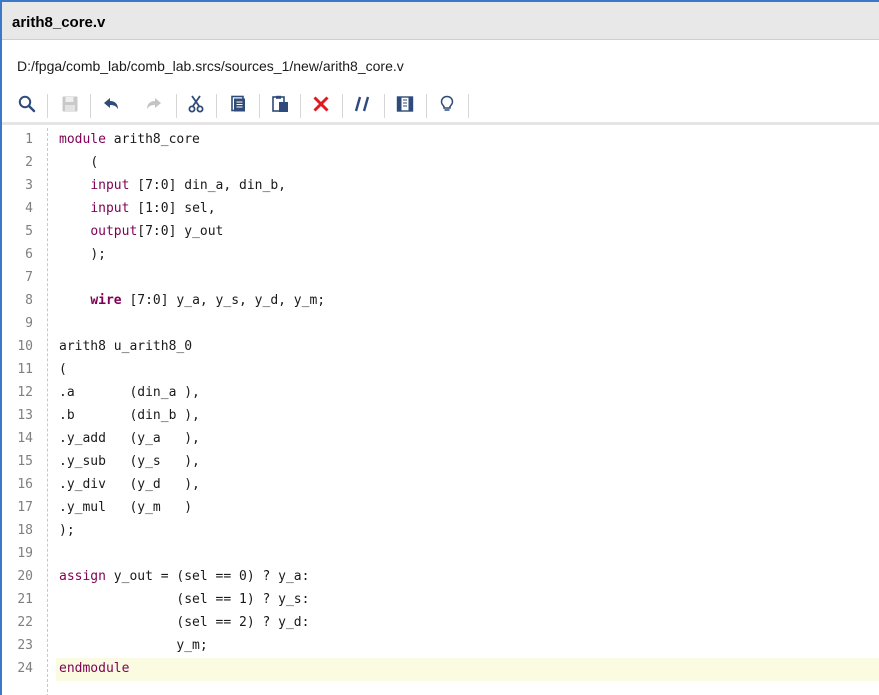  I want to click on code-token: .a (din_a ),, so click(129, 392).